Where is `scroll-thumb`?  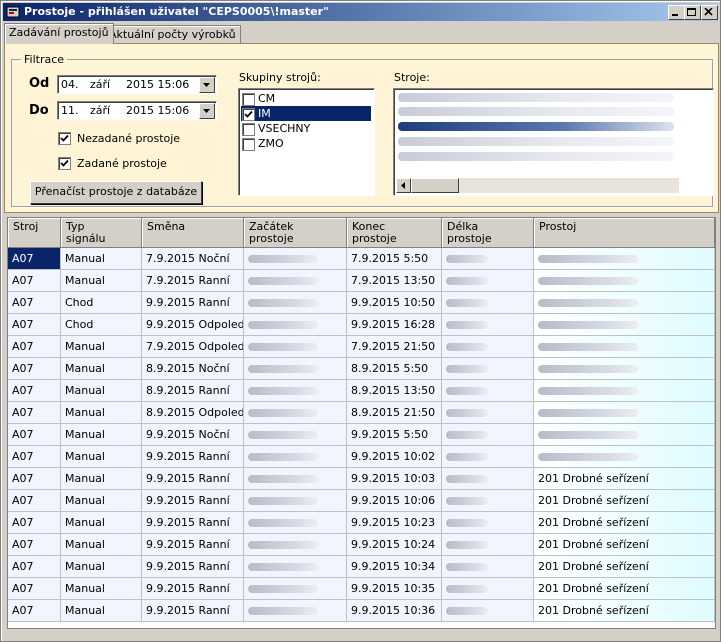 scroll-thumb is located at coordinates (435, 185).